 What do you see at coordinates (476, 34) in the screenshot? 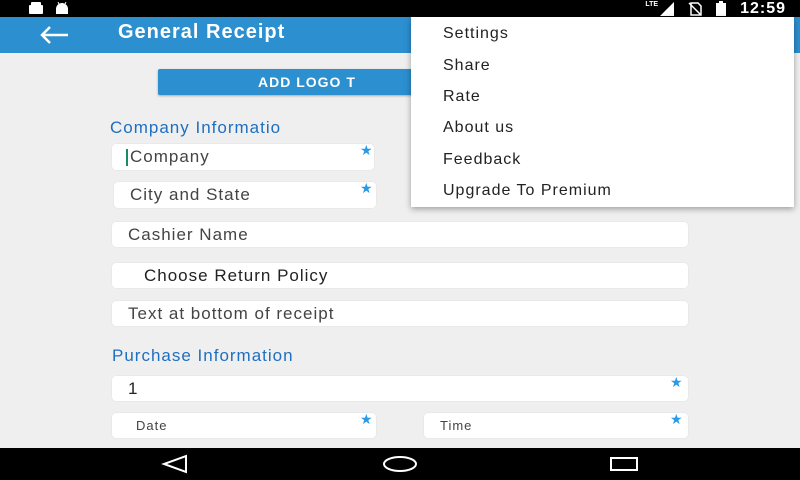
I see `menu-item-settings: Settings` at bounding box center [476, 34].